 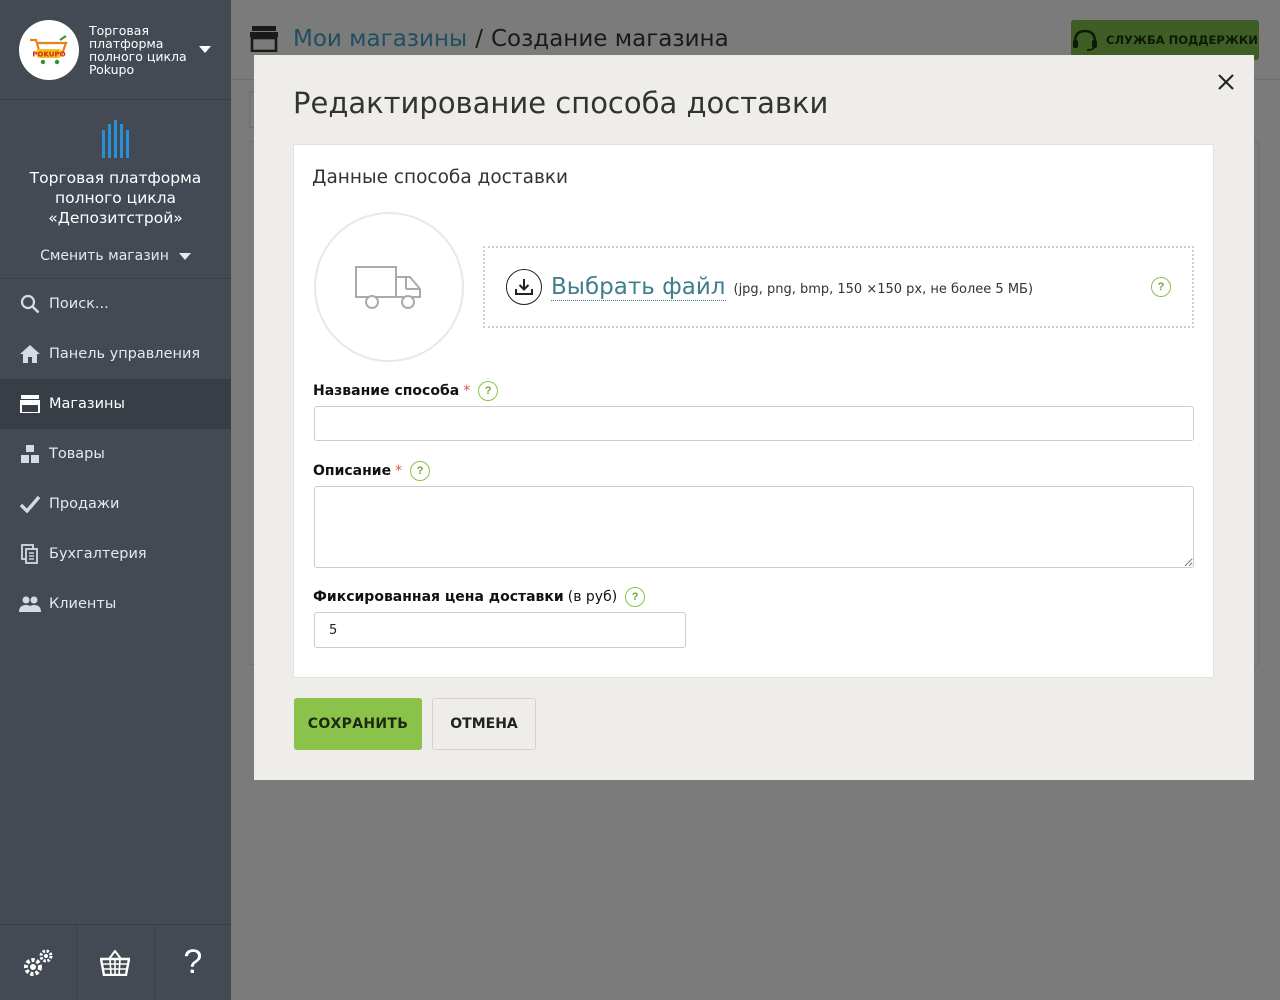 What do you see at coordinates (1085, 40) in the screenshot?
I see `headset-icon` at bounding box center [1085, 40].